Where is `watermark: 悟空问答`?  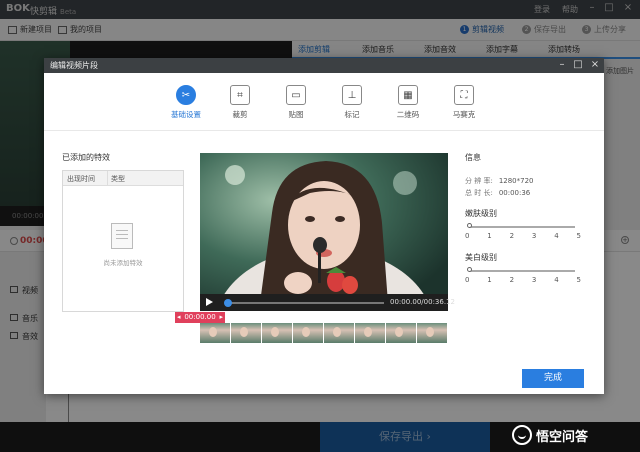 watermark: 悟空问答 is located at coordinates (550, 435).